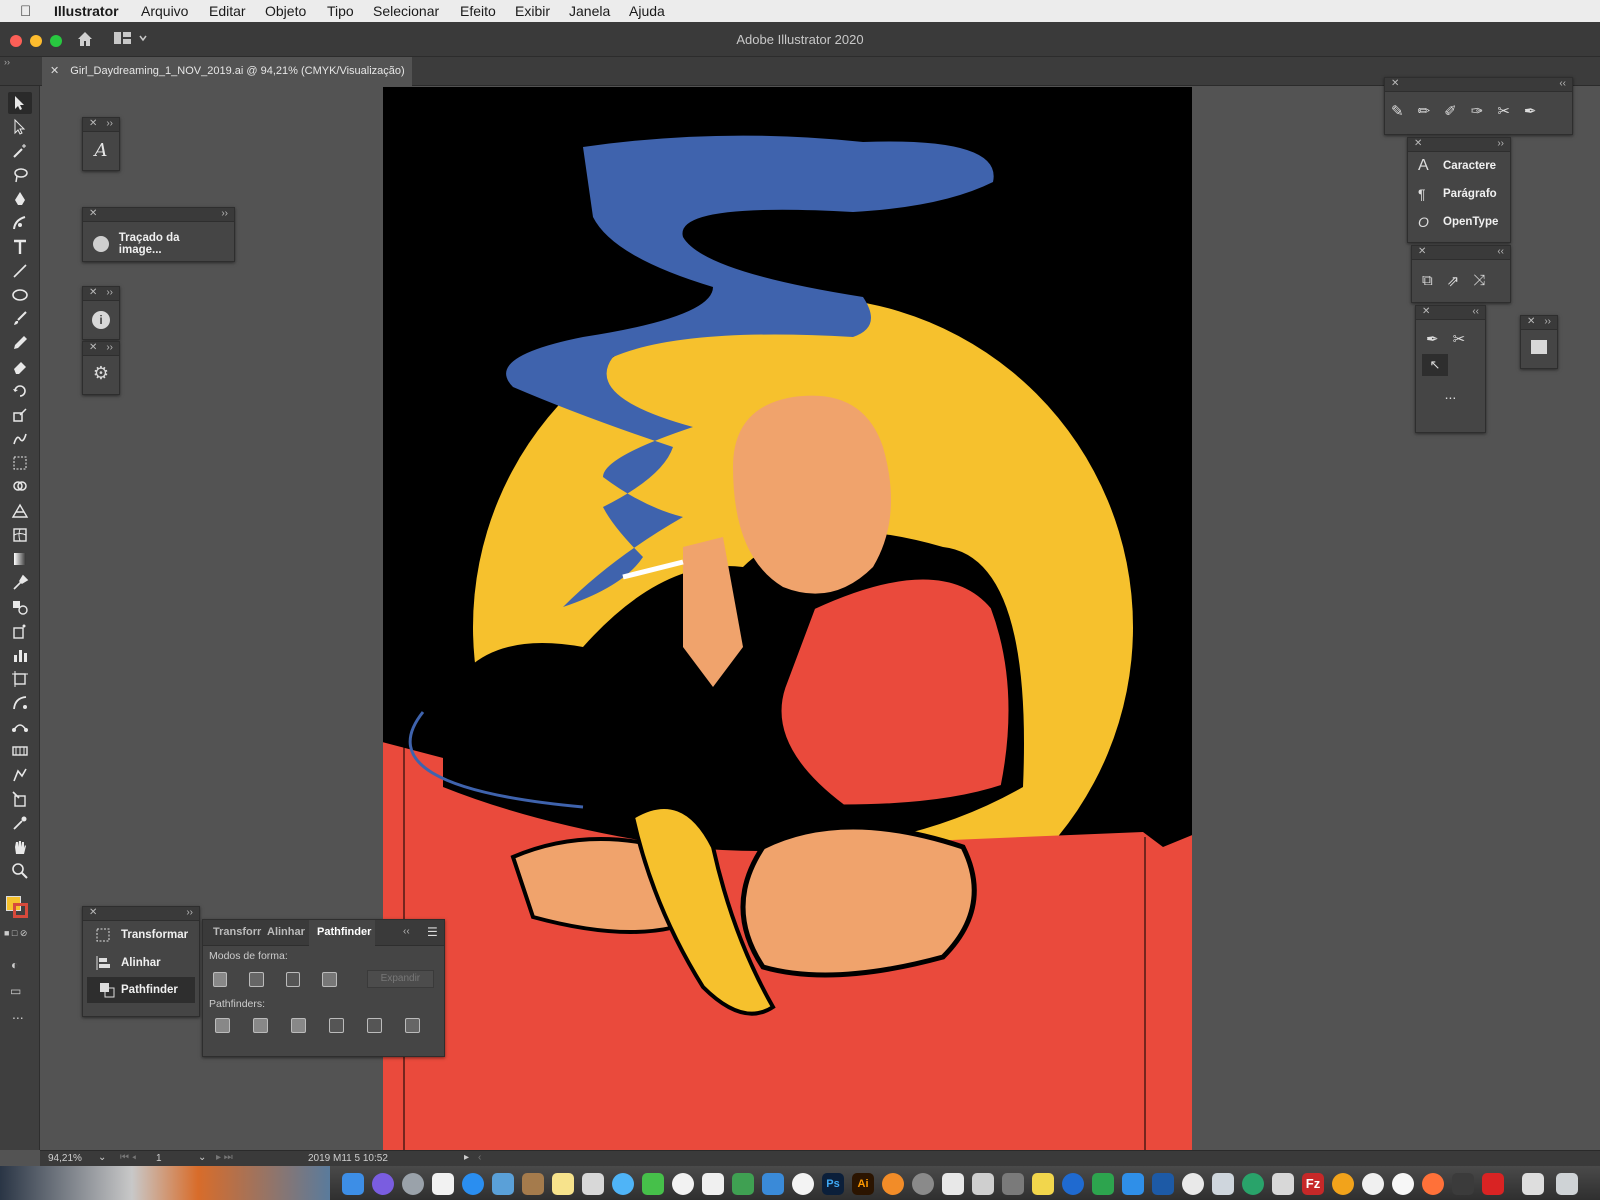 Image resolution: width=1600 pixels, height=1200 pixels. Describe the element at coordinates (227, 11) in the screenshot. I see `menu-editar: Editar` at that location.